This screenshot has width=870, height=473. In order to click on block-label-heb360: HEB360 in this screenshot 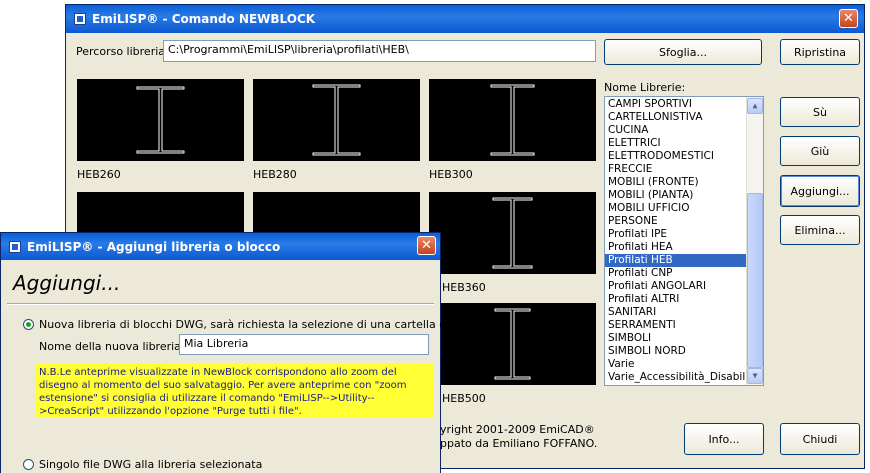, I will do `click(464, 287)`.